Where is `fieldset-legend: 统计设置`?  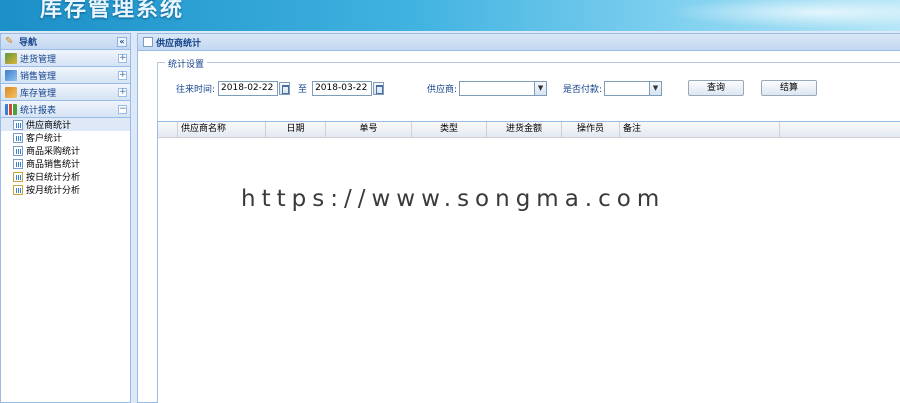 fieldset-legend: 统计设置 is located at coordinates (186, 63).